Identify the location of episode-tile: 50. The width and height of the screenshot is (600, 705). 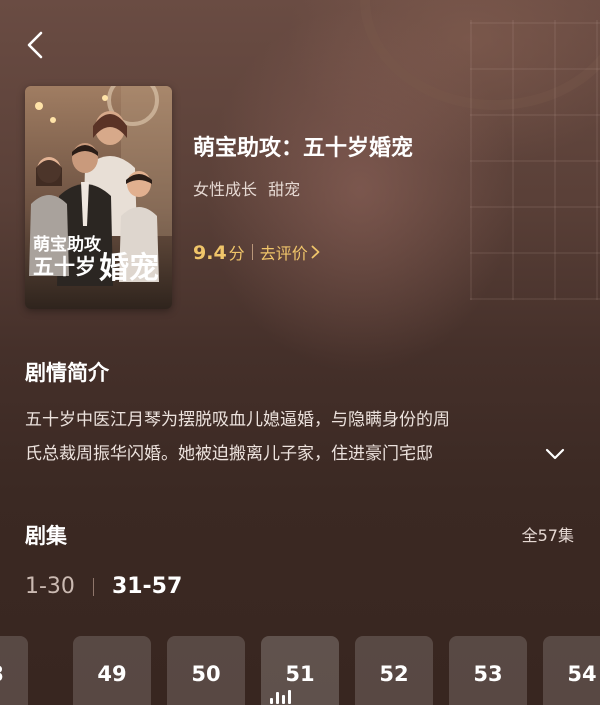
(206, 670).